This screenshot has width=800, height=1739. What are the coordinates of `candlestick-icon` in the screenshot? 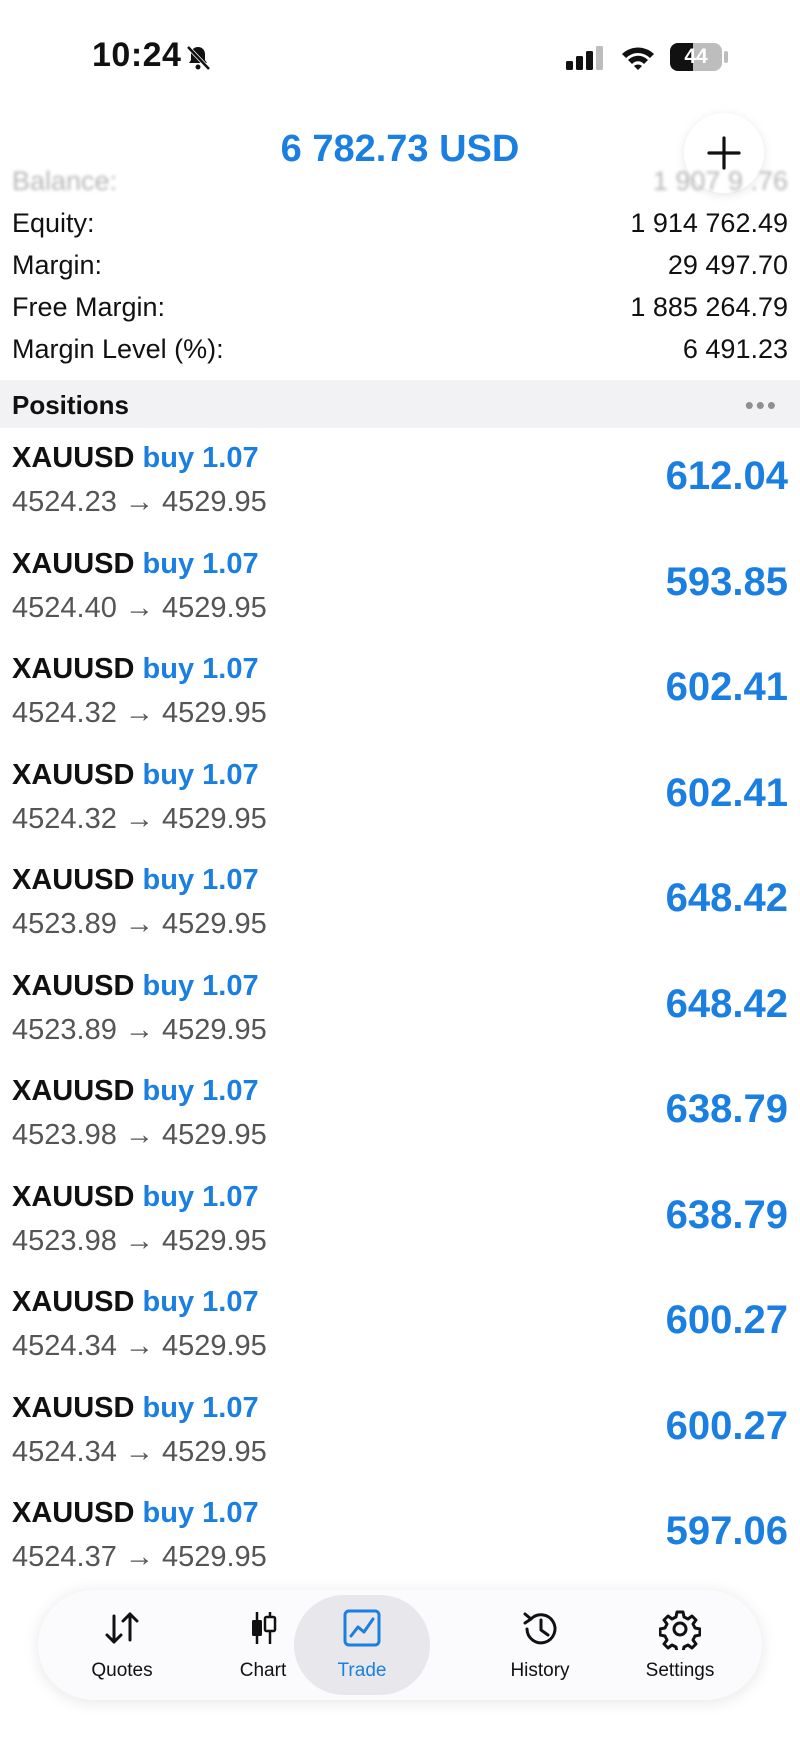 It's located at (264, 1628).